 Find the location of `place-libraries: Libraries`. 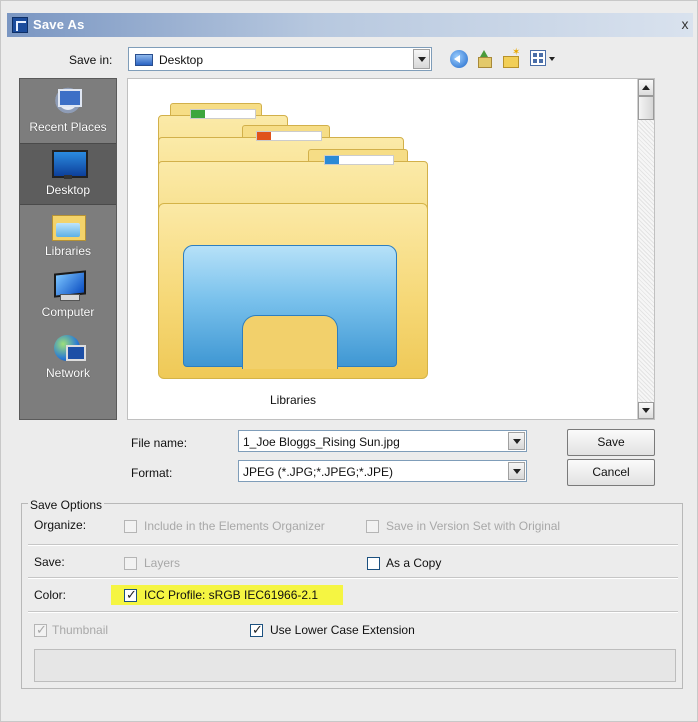

place-libraries: Libraries is located at coordinates (68, 236).